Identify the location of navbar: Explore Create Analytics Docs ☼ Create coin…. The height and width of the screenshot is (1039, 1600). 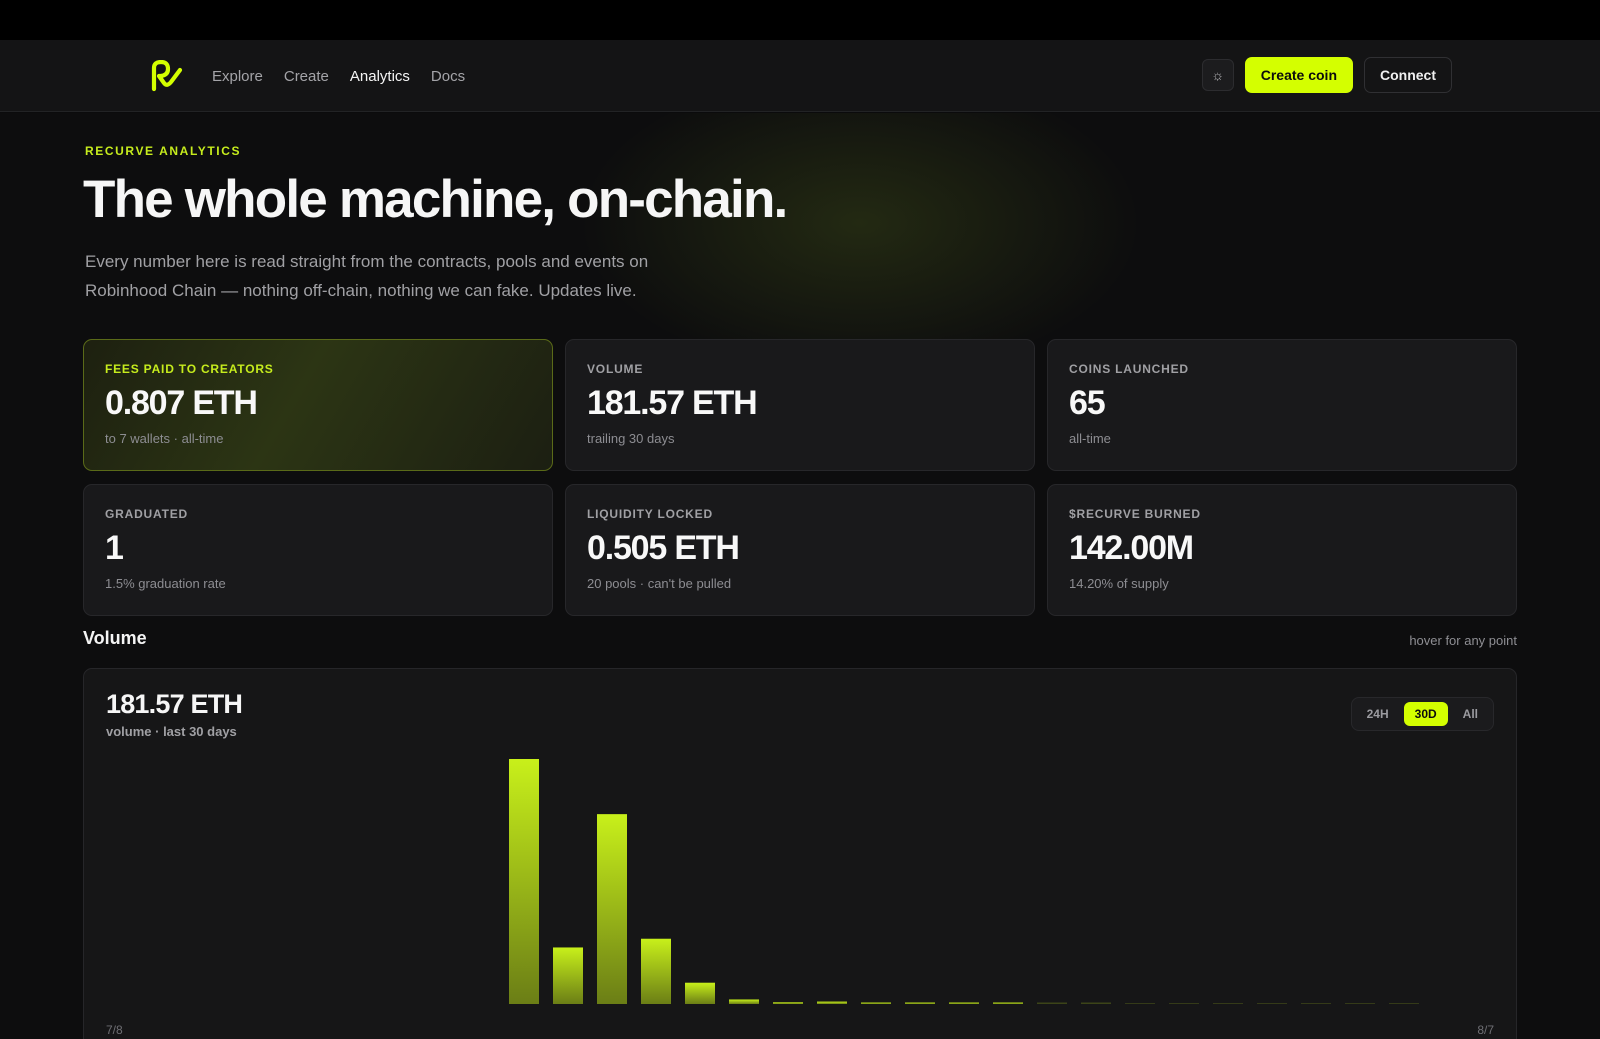
(800, 76).